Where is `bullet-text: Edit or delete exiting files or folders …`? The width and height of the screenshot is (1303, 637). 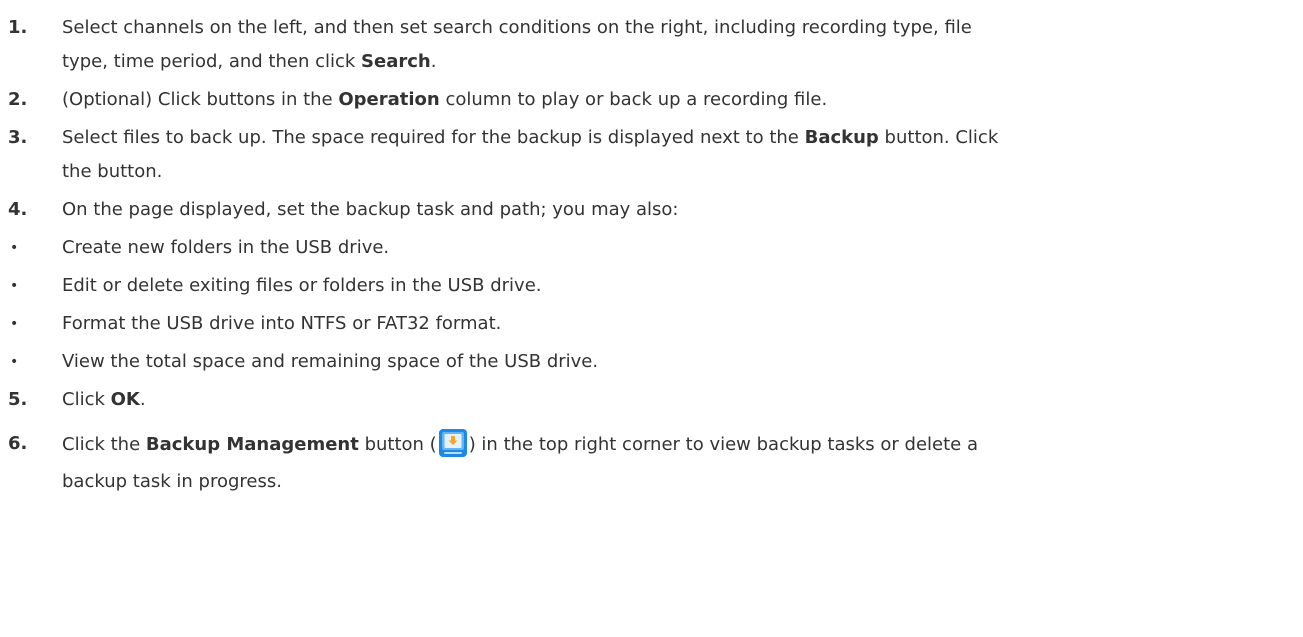
bullet-text: Edit or delete exiting files or folders … is located at coordinates (302, 285).